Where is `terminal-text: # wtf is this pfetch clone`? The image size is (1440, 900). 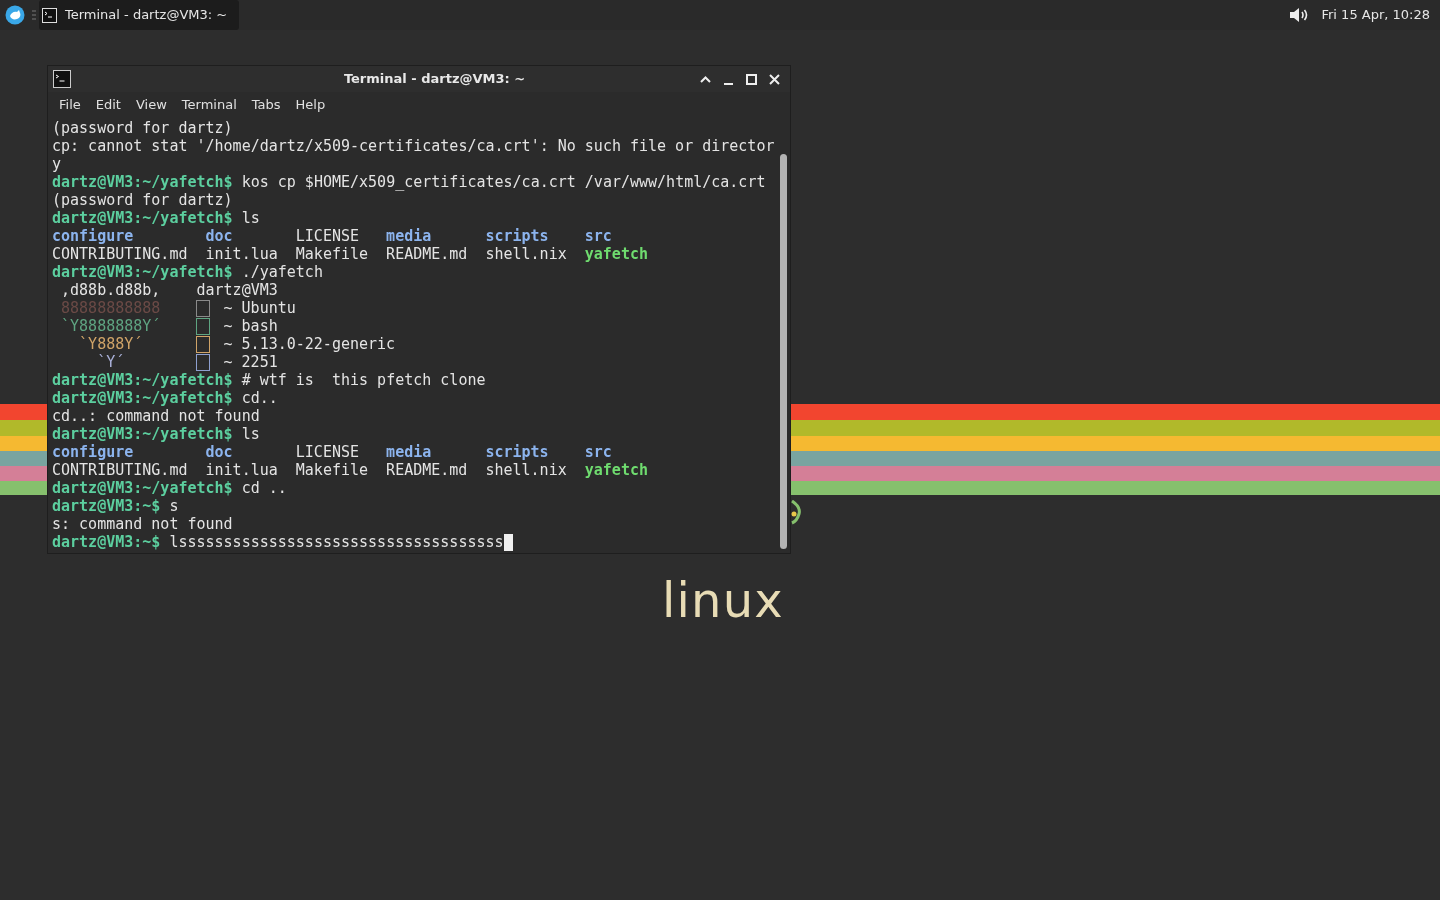
terminal-text: # wtf is this pfetch clone is located at coordinates (363, 380).